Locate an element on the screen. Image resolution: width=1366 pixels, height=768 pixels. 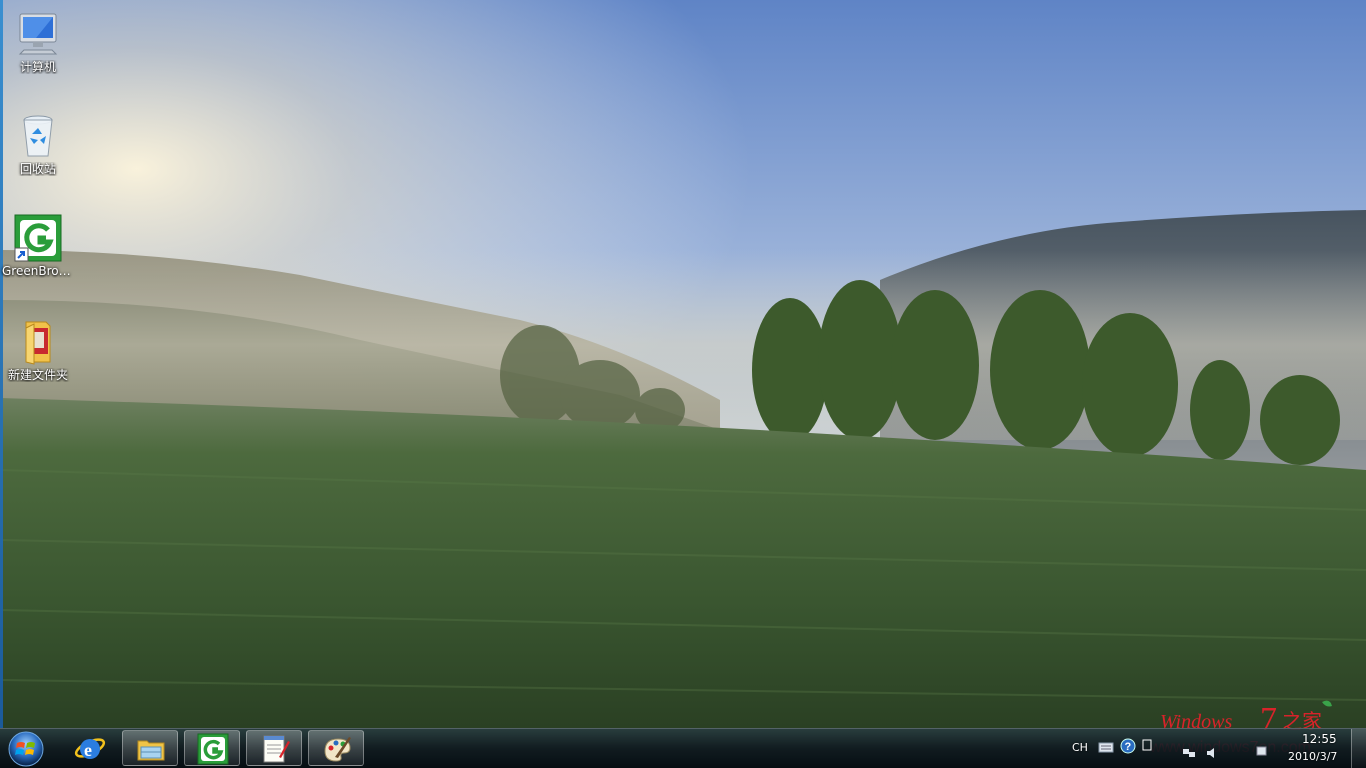
taskbar-paint is located at coordinates (336, 748).